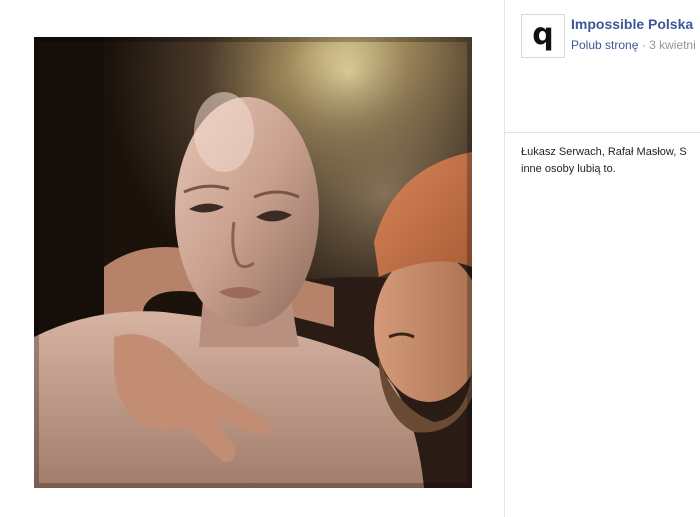 Image resolution: width=700 pixels, height=517 pixels. I want to click on like-page-link: Polub stronę, so click(604, 45).